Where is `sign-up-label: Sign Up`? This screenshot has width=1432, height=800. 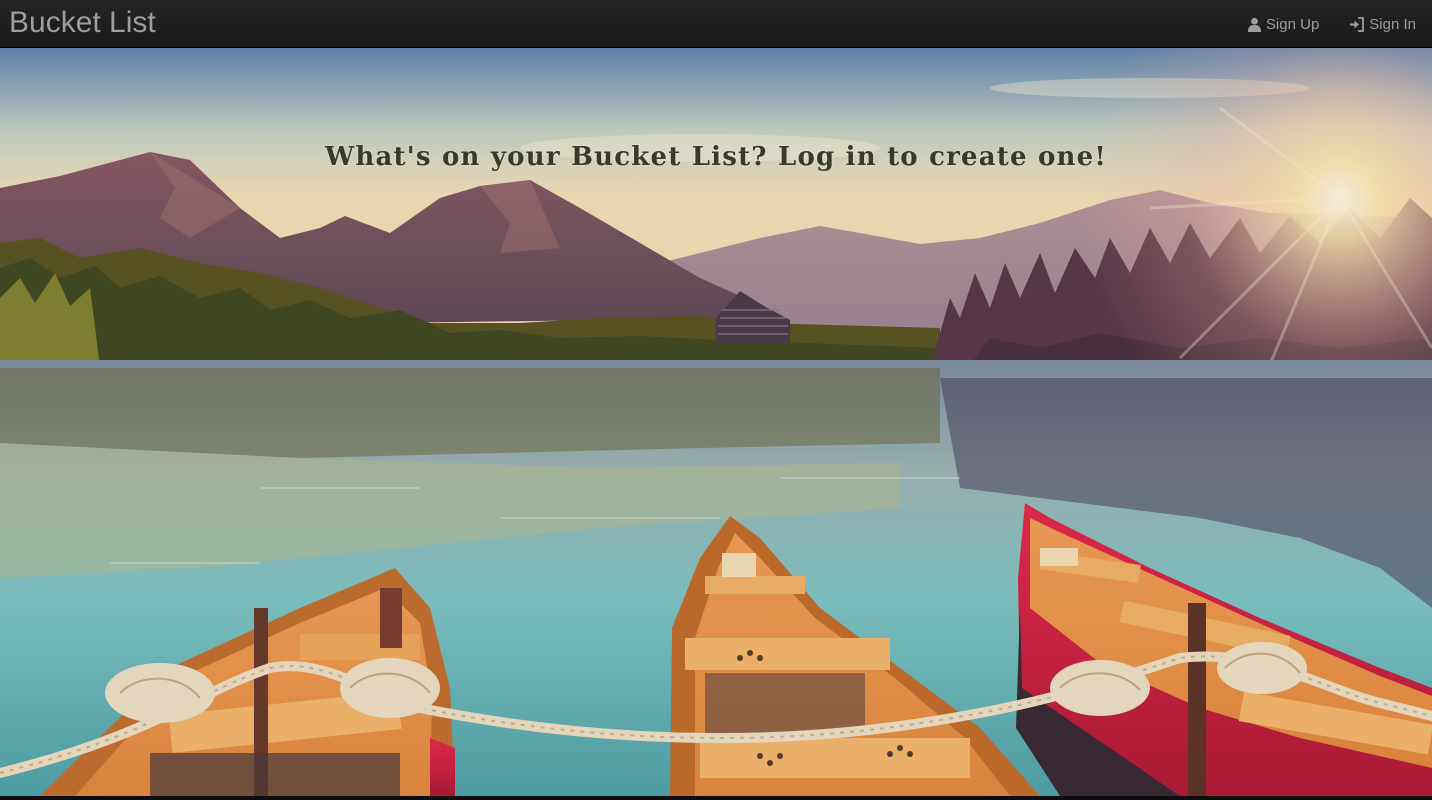 sign-up-label: Sign Up is located at coordinates (1292, 24).